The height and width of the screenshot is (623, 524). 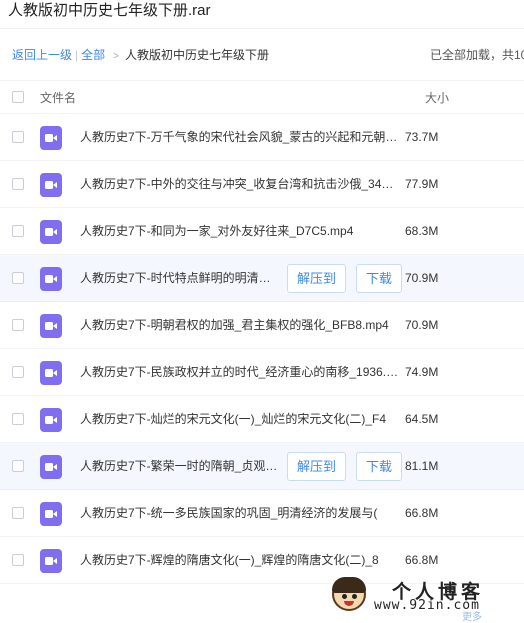 I want to click on file-size: 64.5M, so click(x=422, y=419).